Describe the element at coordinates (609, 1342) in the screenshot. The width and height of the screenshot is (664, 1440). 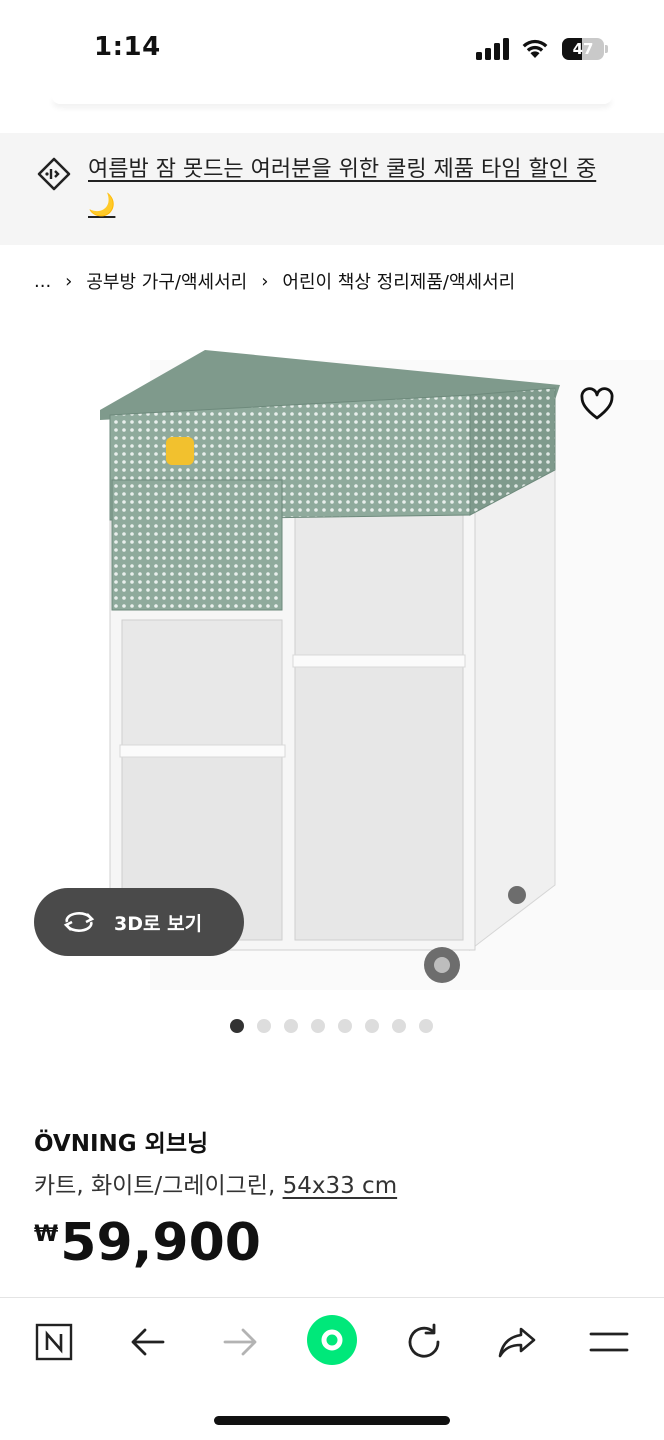
I see `menu-icon` at that location.